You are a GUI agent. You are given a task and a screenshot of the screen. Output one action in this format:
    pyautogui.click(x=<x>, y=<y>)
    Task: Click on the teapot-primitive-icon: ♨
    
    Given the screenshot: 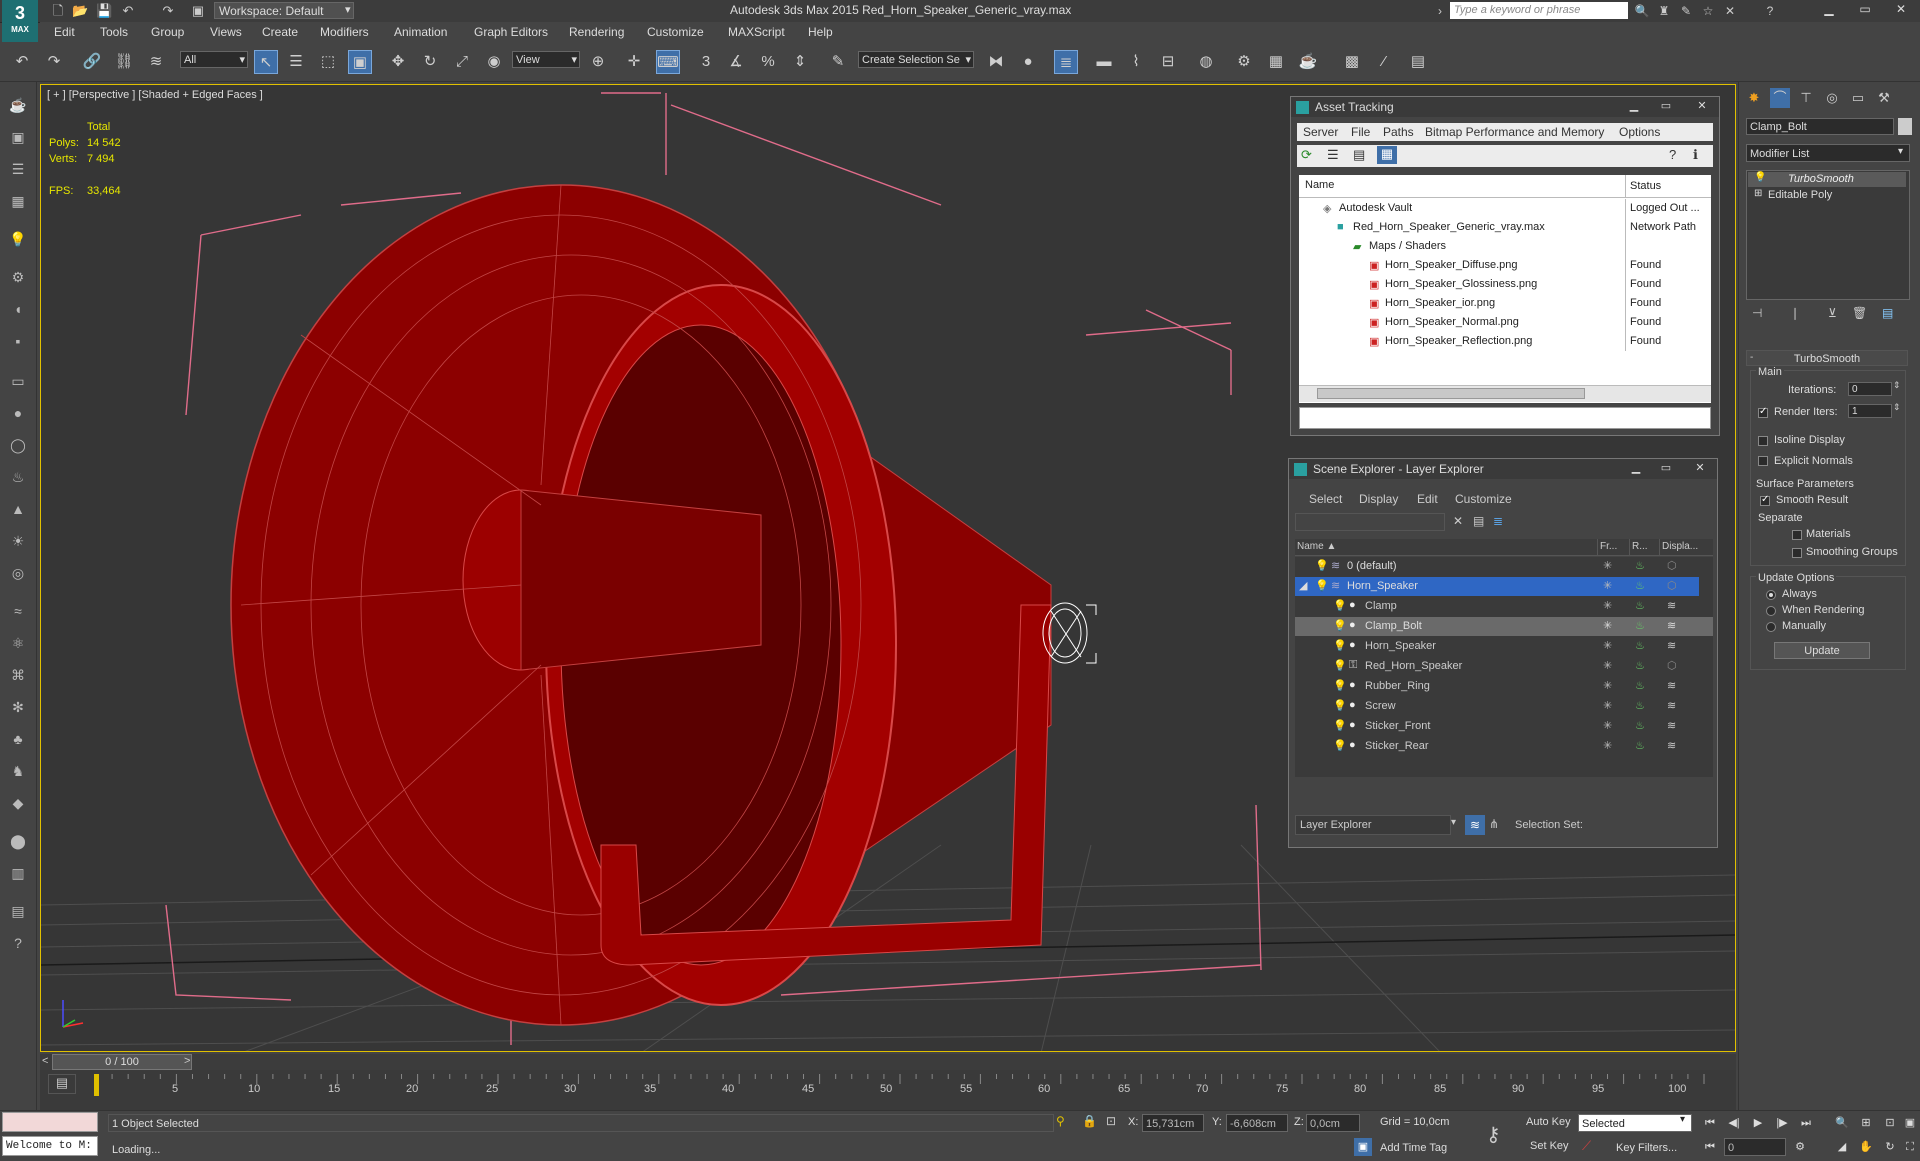 What is the action you would take?
    pyautogui.click(x=18, y=477)
    